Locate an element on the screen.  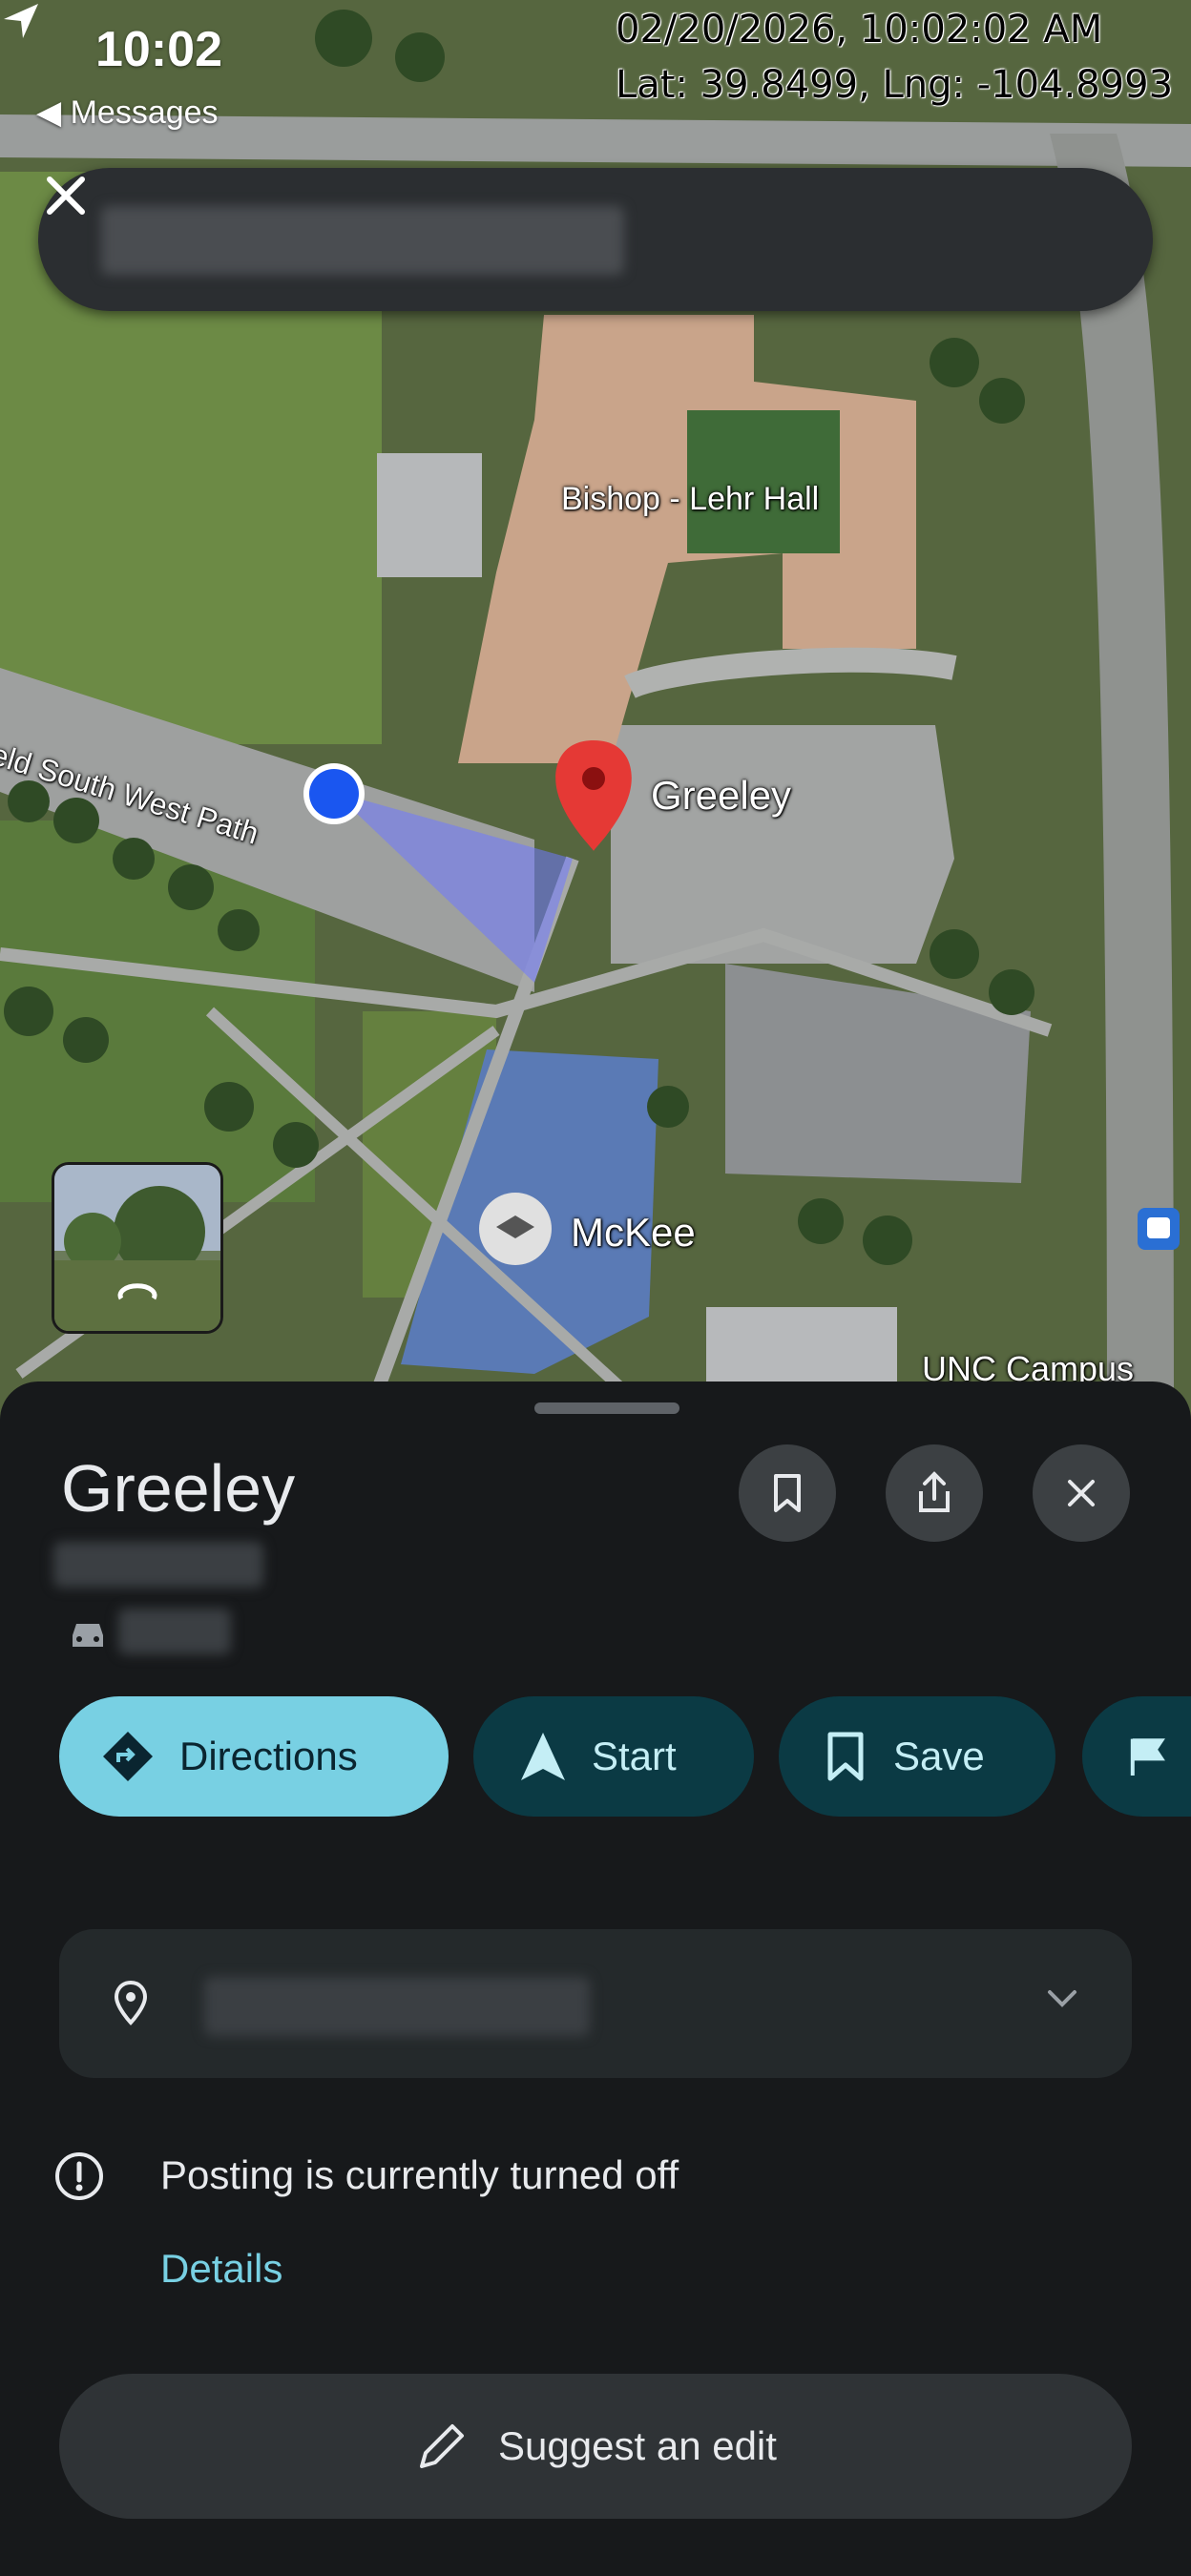
street-view-thumbnail is located at coordinates (137, 1248).